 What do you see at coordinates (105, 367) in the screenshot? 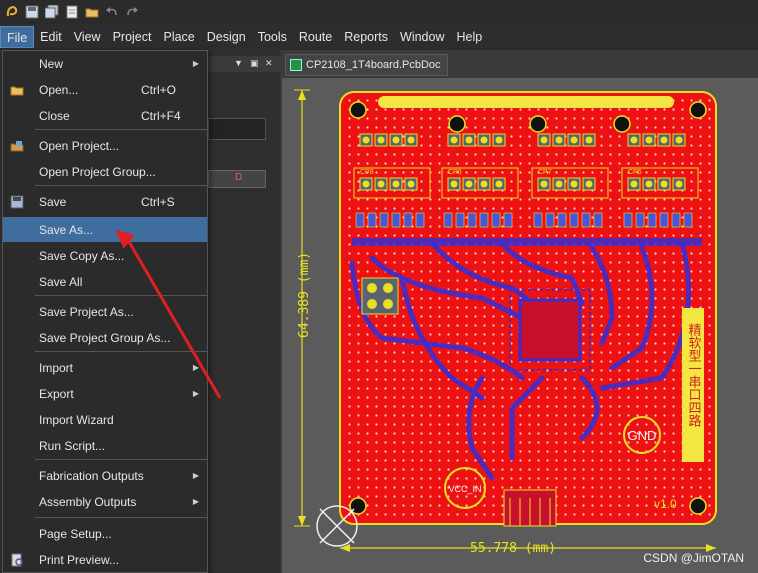
I see `menu-item-import: Import ▶` at bounding box center [105, 367].